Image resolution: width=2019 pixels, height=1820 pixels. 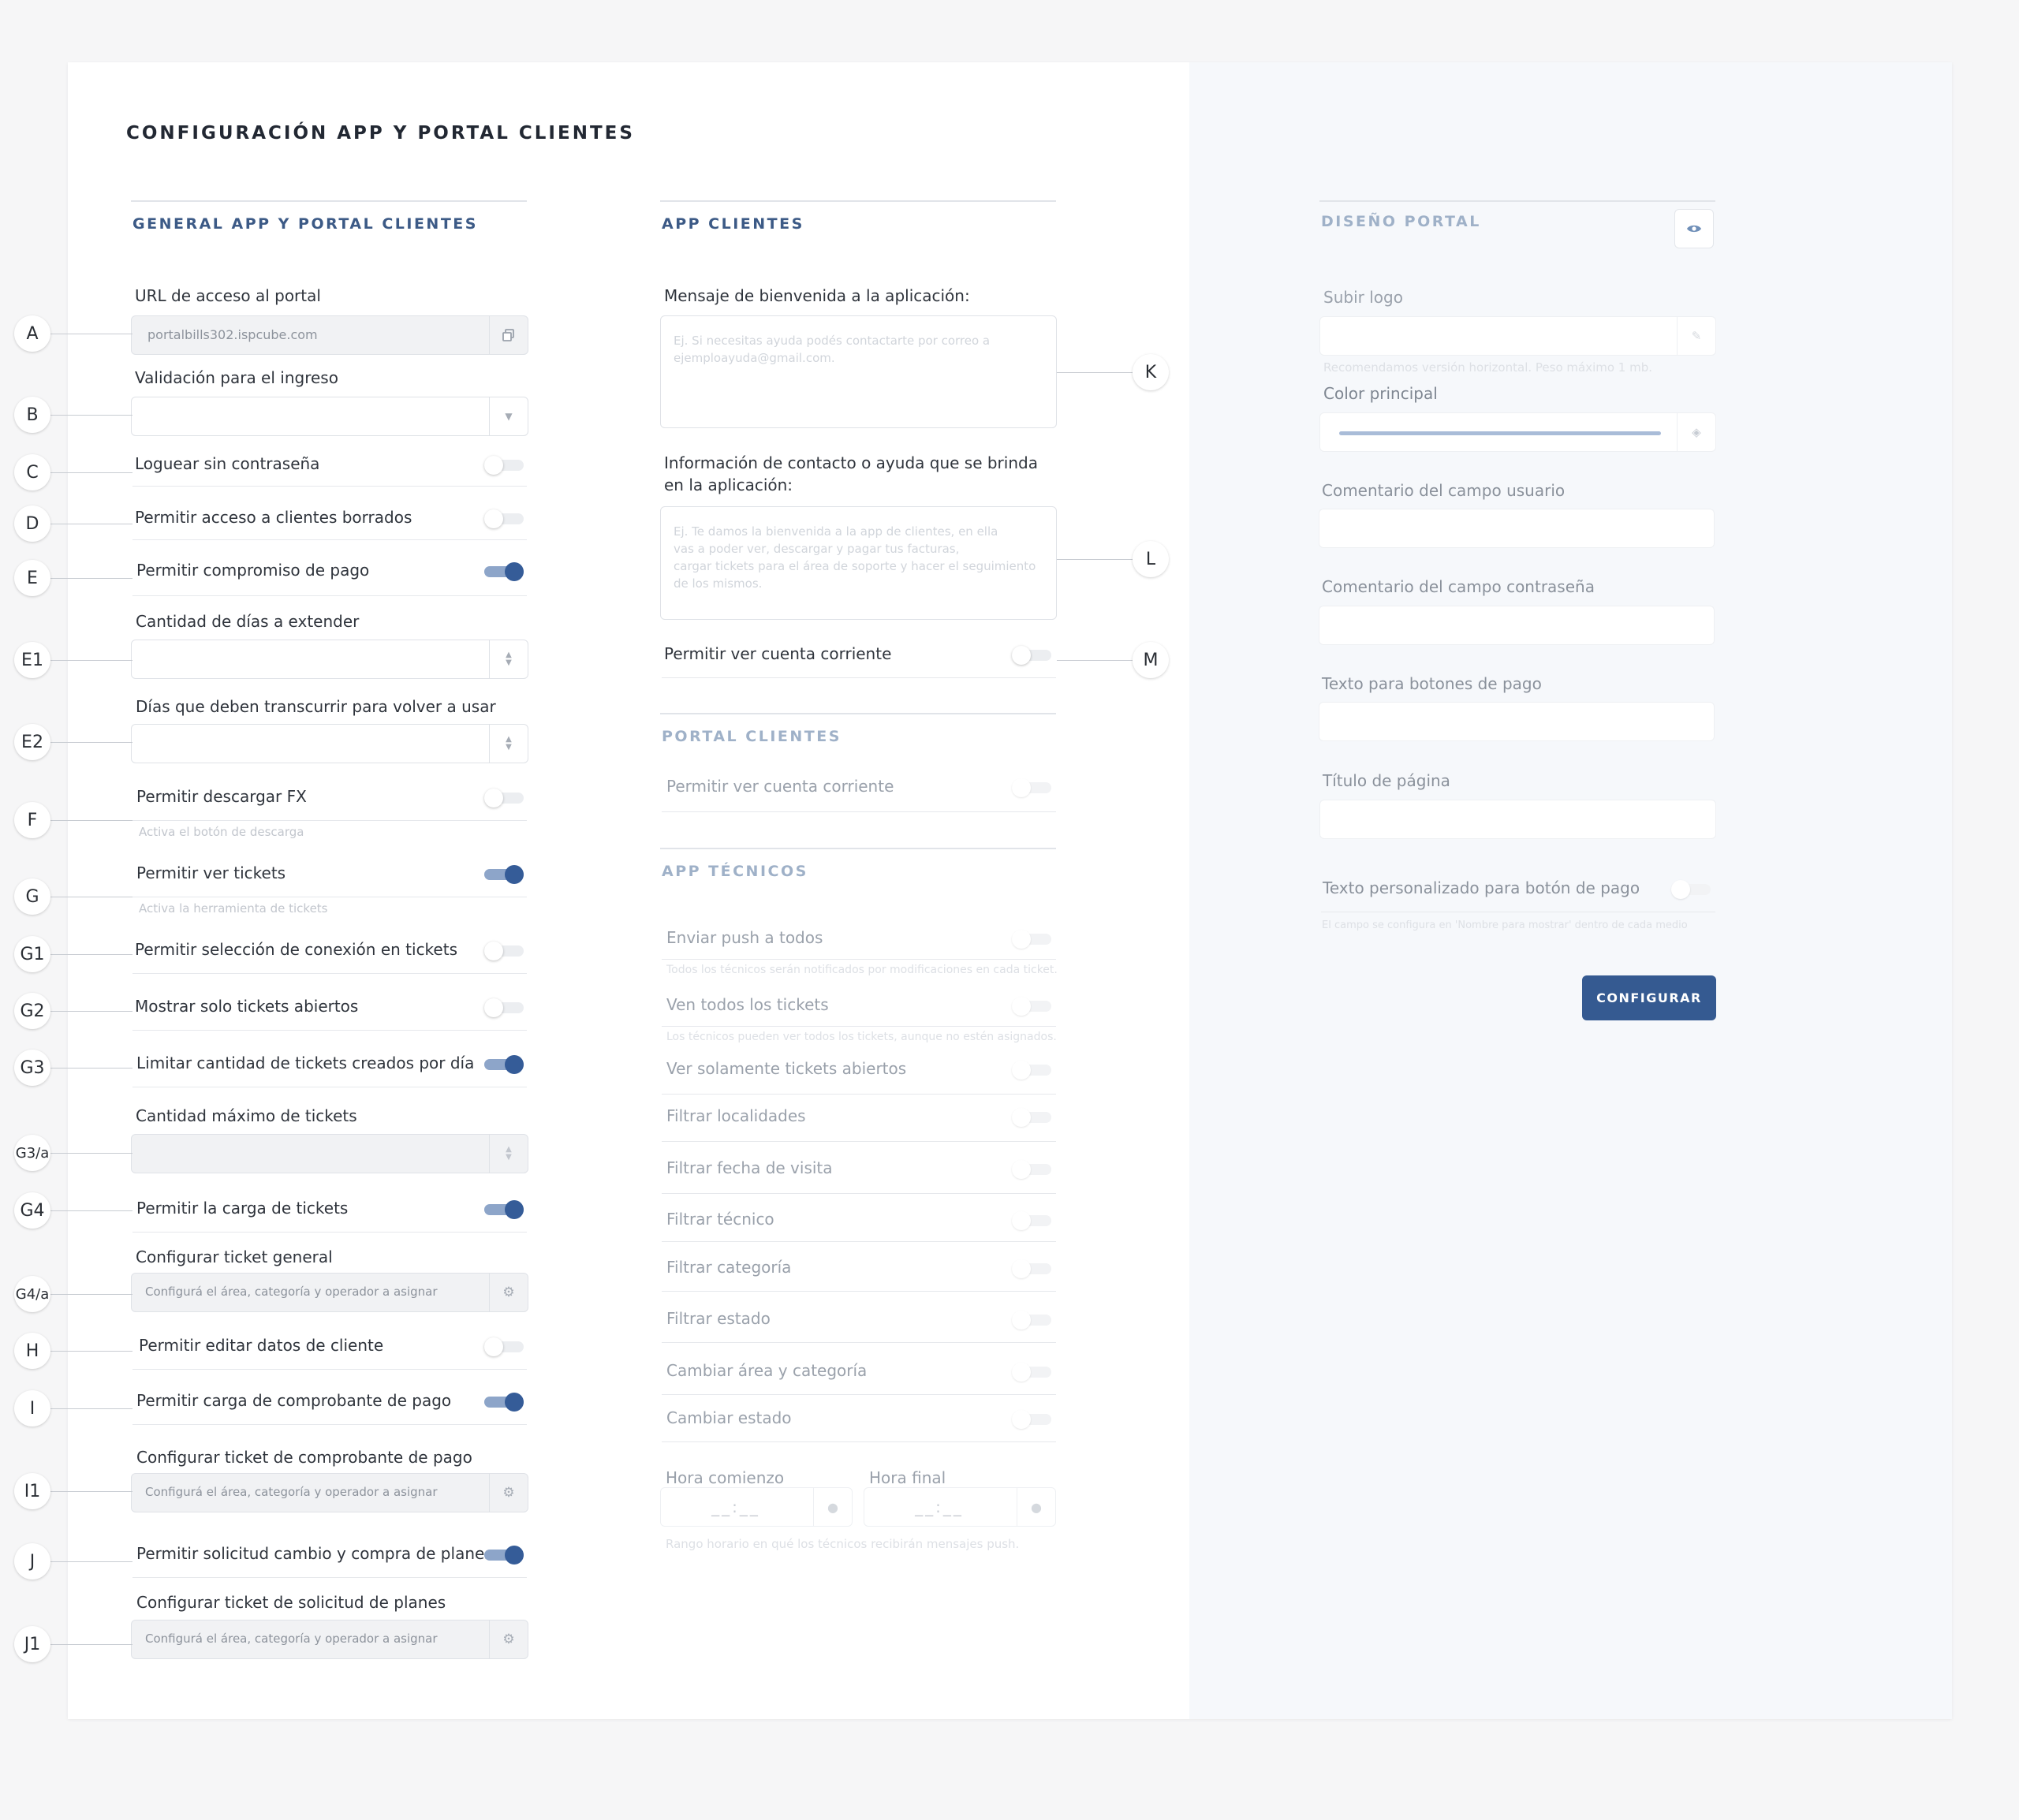 What do you see at coordinates (32, 1011) in the screenshot?
I see `marker-g2: G2` at bounding box center [32, 1011].